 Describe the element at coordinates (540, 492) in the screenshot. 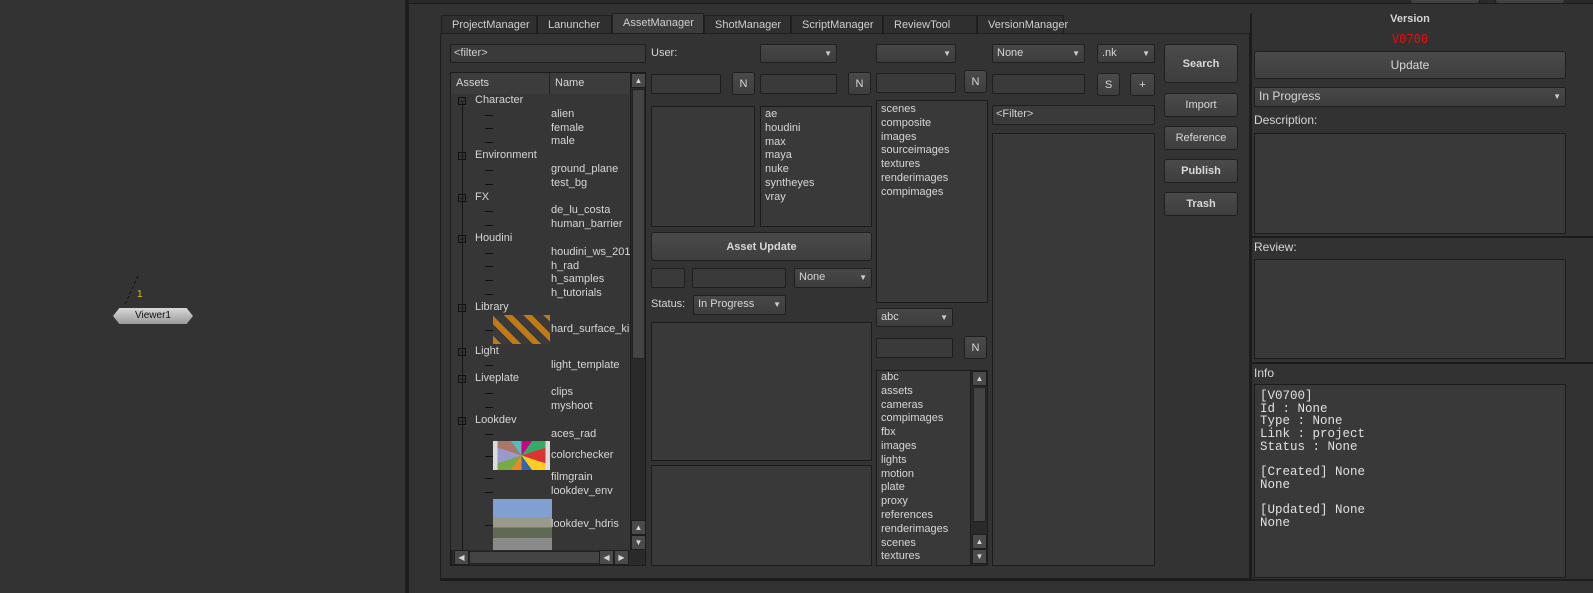

I see `tree-item: lookdev_env` at that location.